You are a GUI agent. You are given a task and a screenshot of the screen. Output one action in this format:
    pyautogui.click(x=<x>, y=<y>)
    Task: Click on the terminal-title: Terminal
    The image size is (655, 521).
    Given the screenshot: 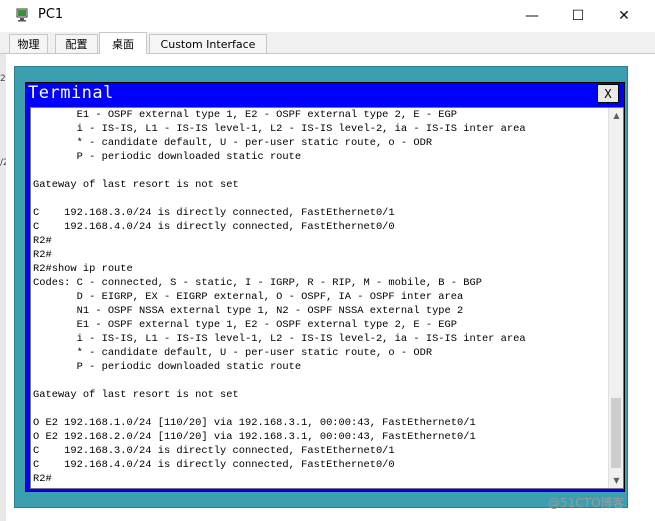 What is the action you would take?
    pyautogui.click(x=71, y=93)
    